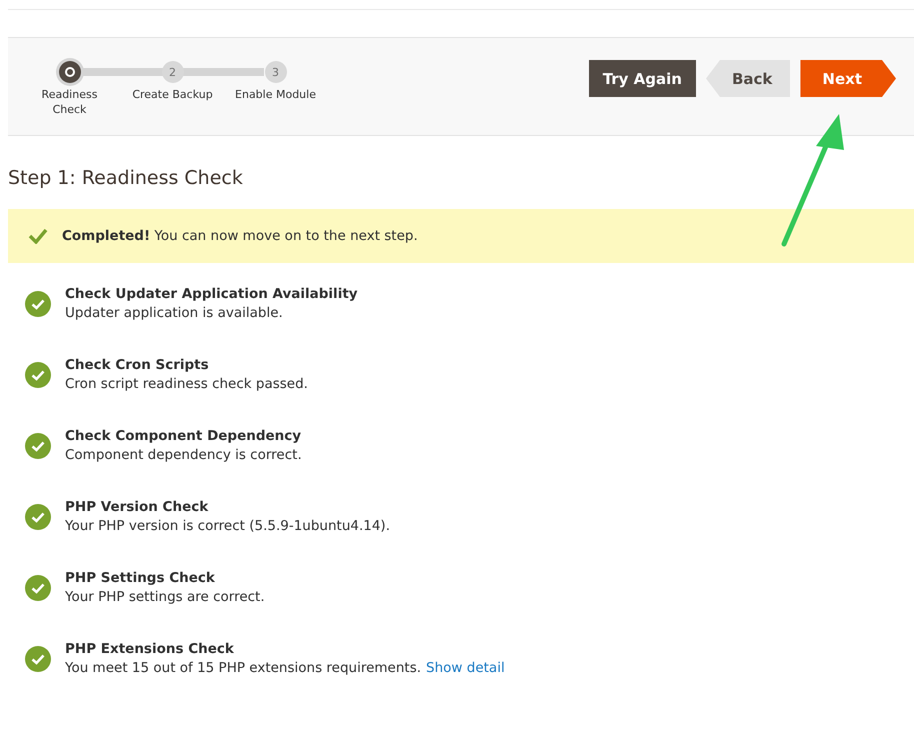 Image resolution: width=914 pixels, height=740 pixels. Describe the element at coordinates (150, 649) in the screenshot. I see `check-title: PHP Extensions Check` at that location.